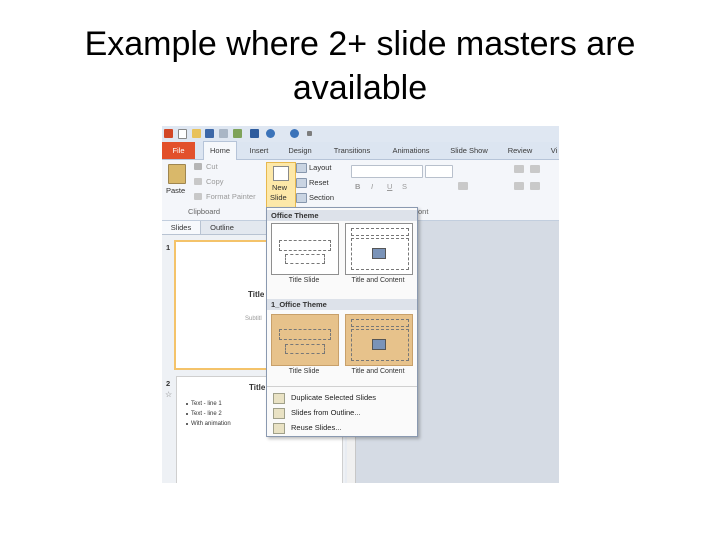  I want to click on format-painter-button: Format Painter, so click(231, 196).